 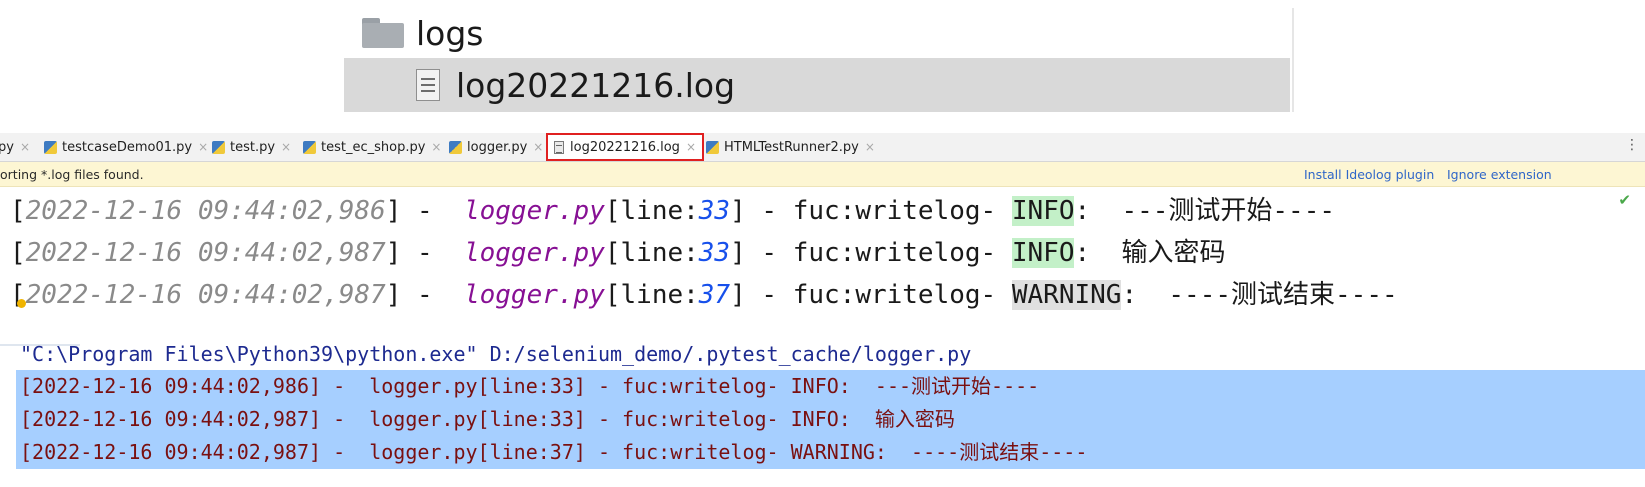 I want to click on tab-htmltestrunner2: HTMLTestRunner2.py ×, so click(x=790, y=147).